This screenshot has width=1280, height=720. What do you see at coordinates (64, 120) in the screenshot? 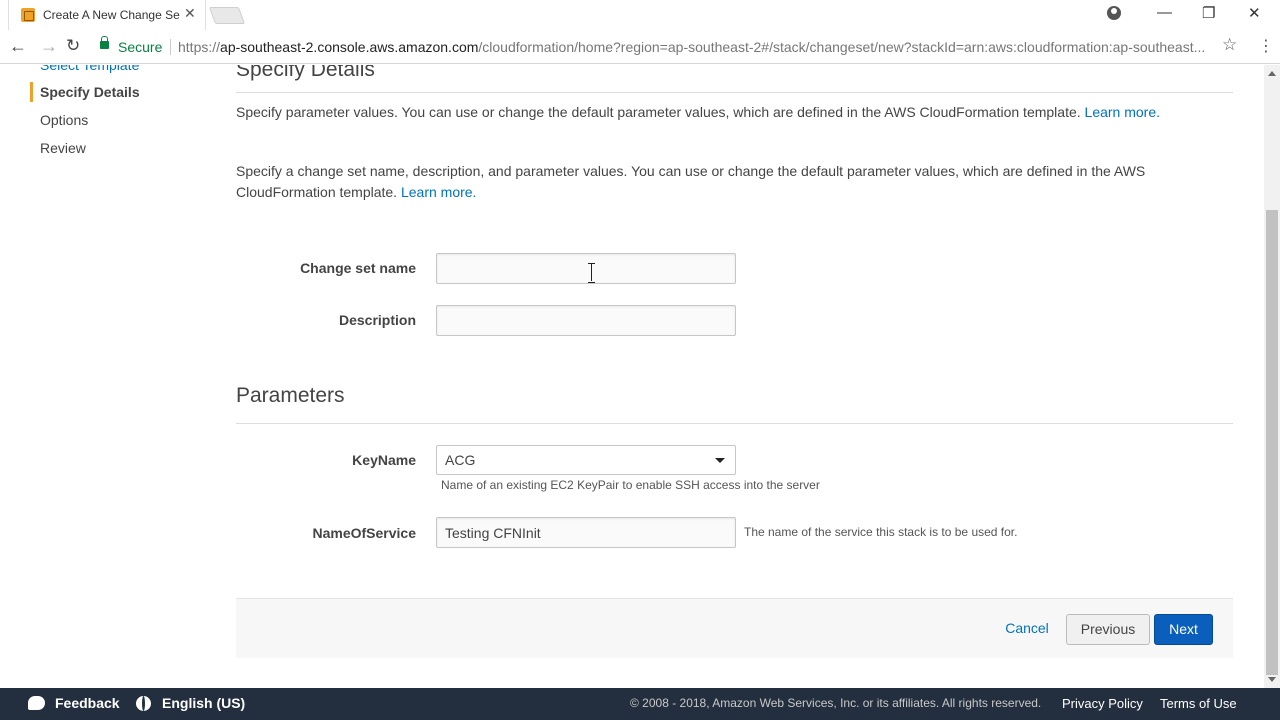
I see `sidebar-item-options: Options` at bounding box center [64, 120].